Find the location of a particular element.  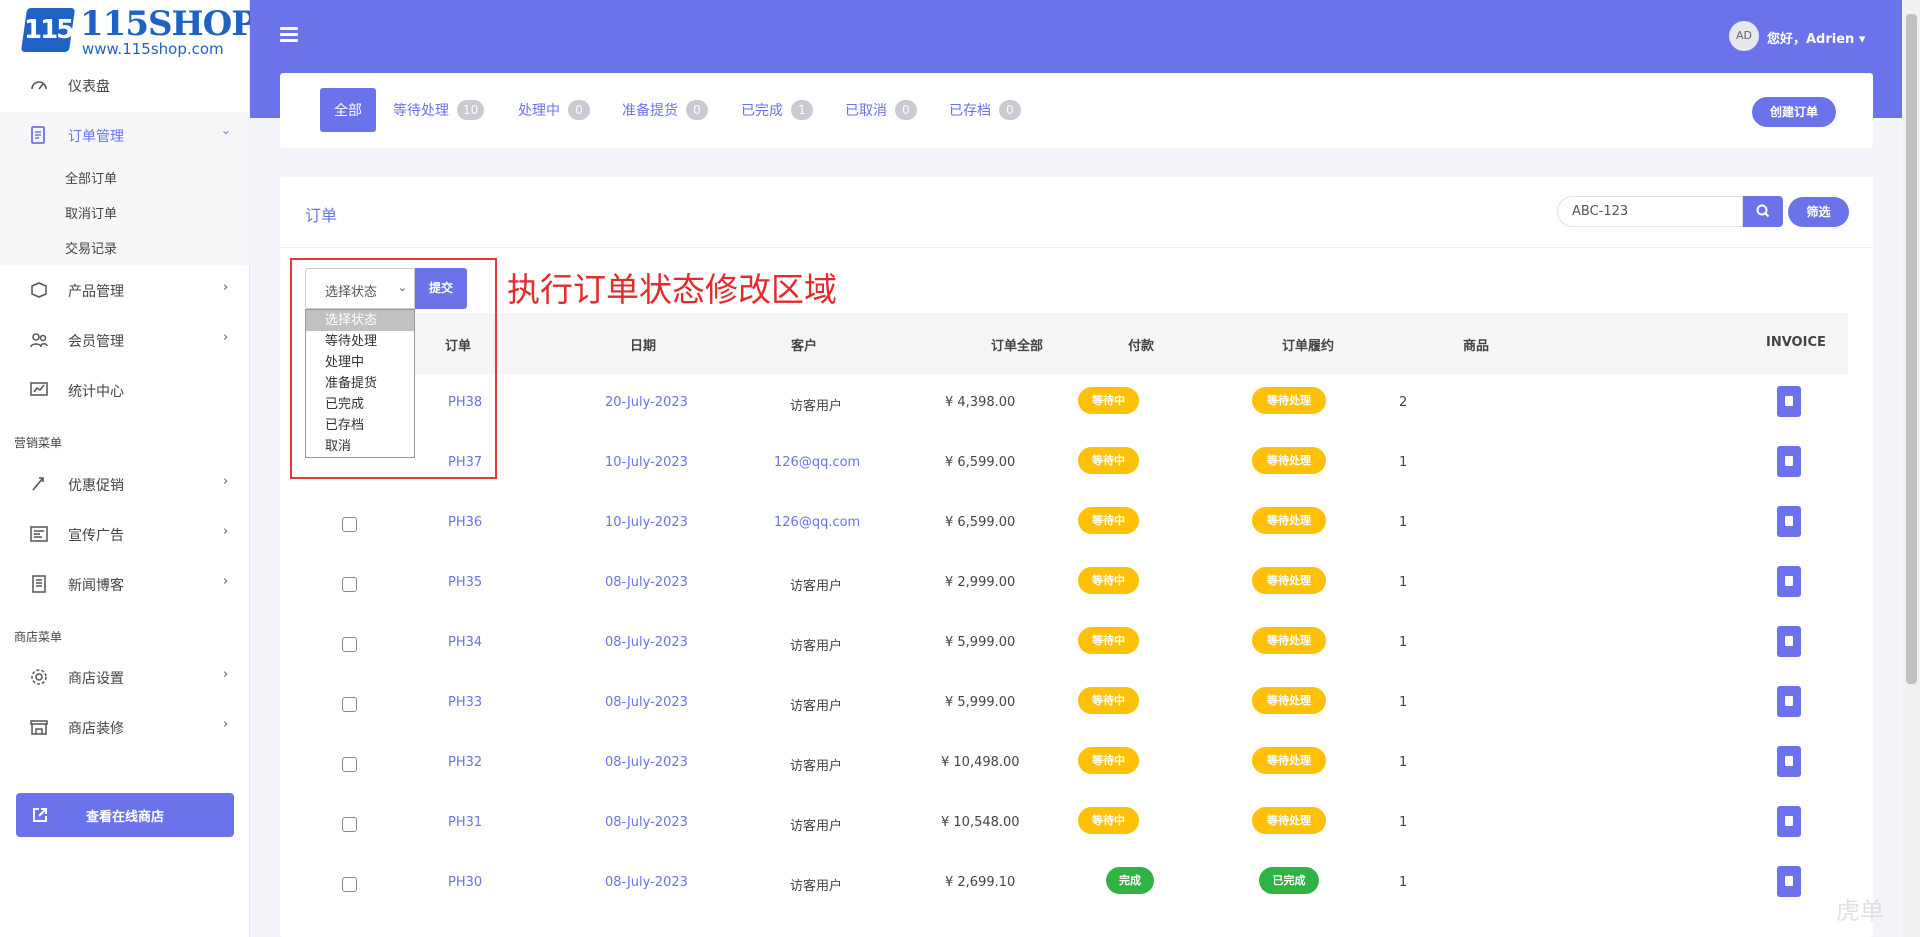

sidebar-item-label: 统计中心 is located at coordinates (96, 392).